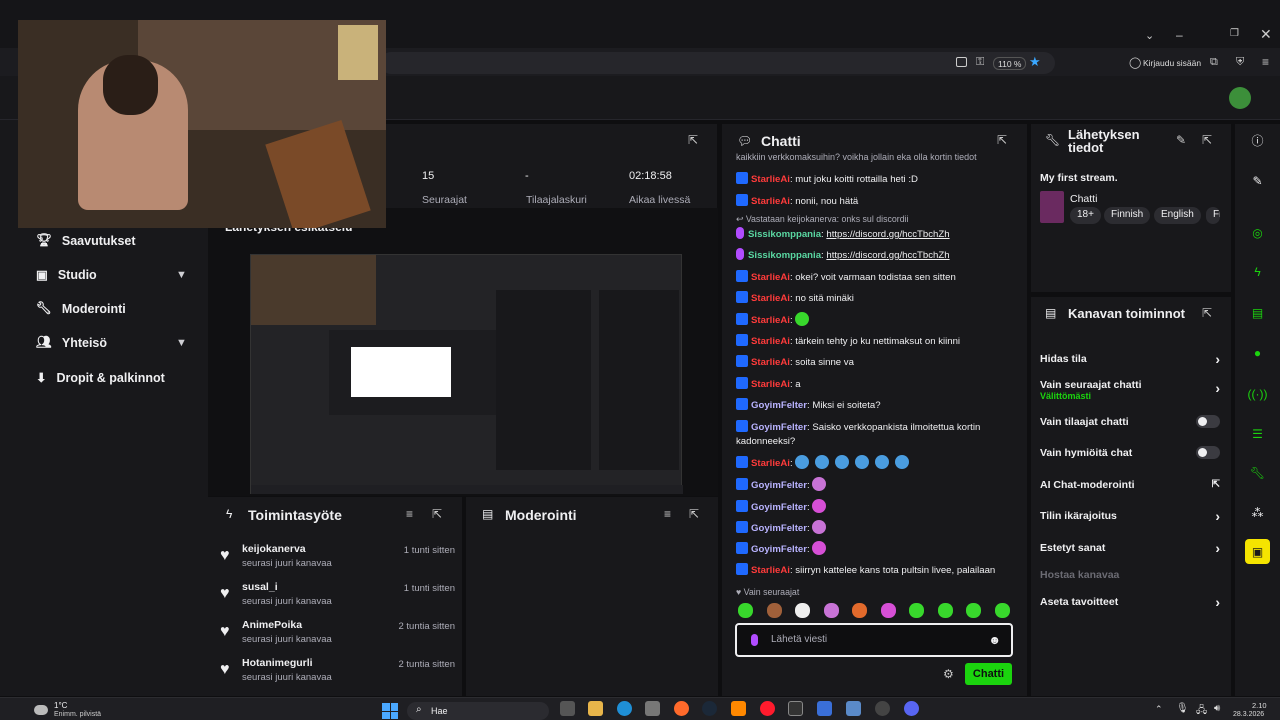 This screenshot has height=720, width=1280. Describe the element at coordinates (1257, 312) in the screenshot. I see `document-icon: ▤` at that location.